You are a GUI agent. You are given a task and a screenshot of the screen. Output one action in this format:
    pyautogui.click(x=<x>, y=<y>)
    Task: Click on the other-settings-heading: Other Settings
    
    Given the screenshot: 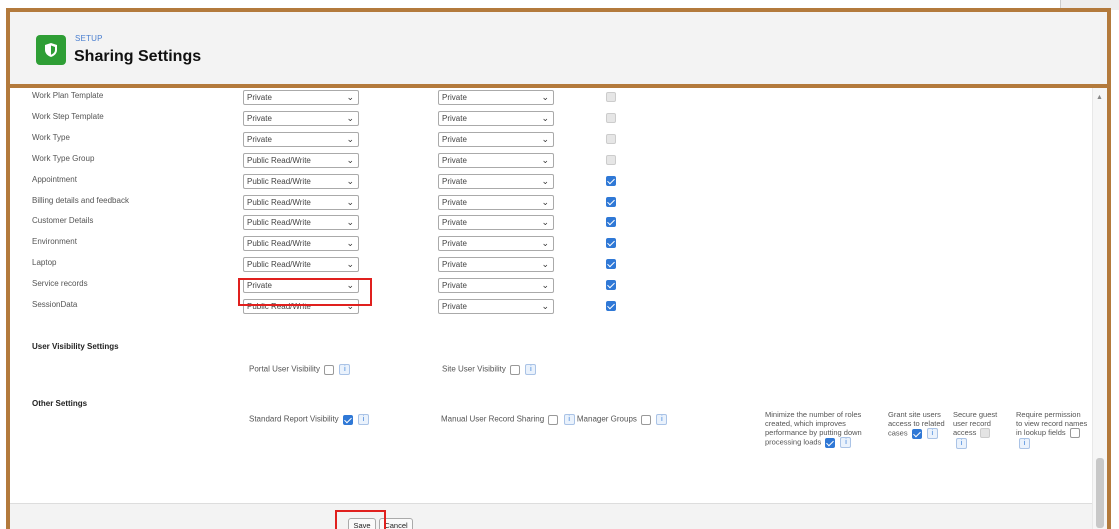 What is the action you would take?
    pyautogui.click(x=60, y=403)
    